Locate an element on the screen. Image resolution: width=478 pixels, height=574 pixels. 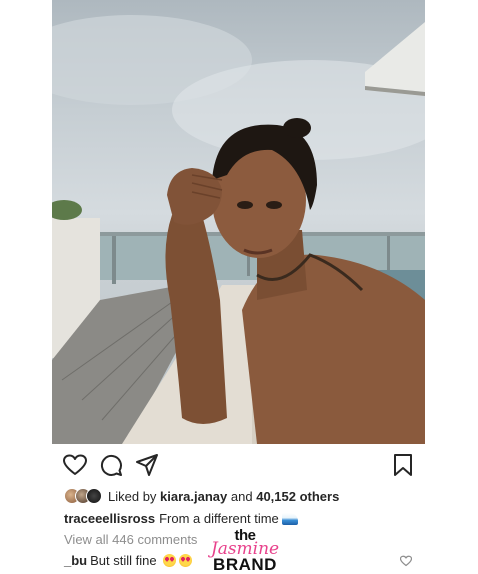
save-button is located at coordinates (403, 465).